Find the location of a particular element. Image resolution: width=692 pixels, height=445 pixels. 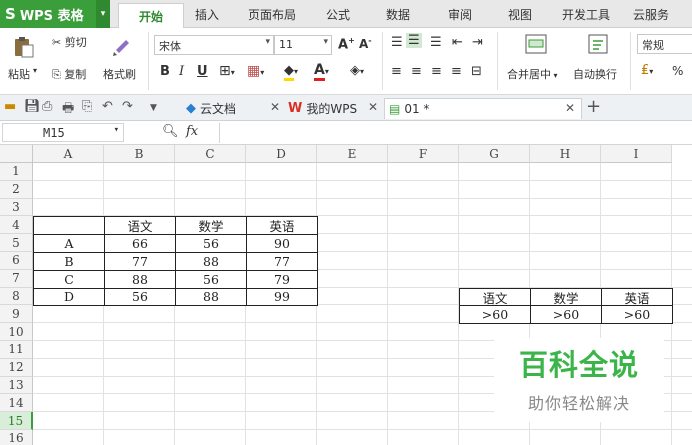

table1-header-cell: 语文 is located at coordinates (140, 226).